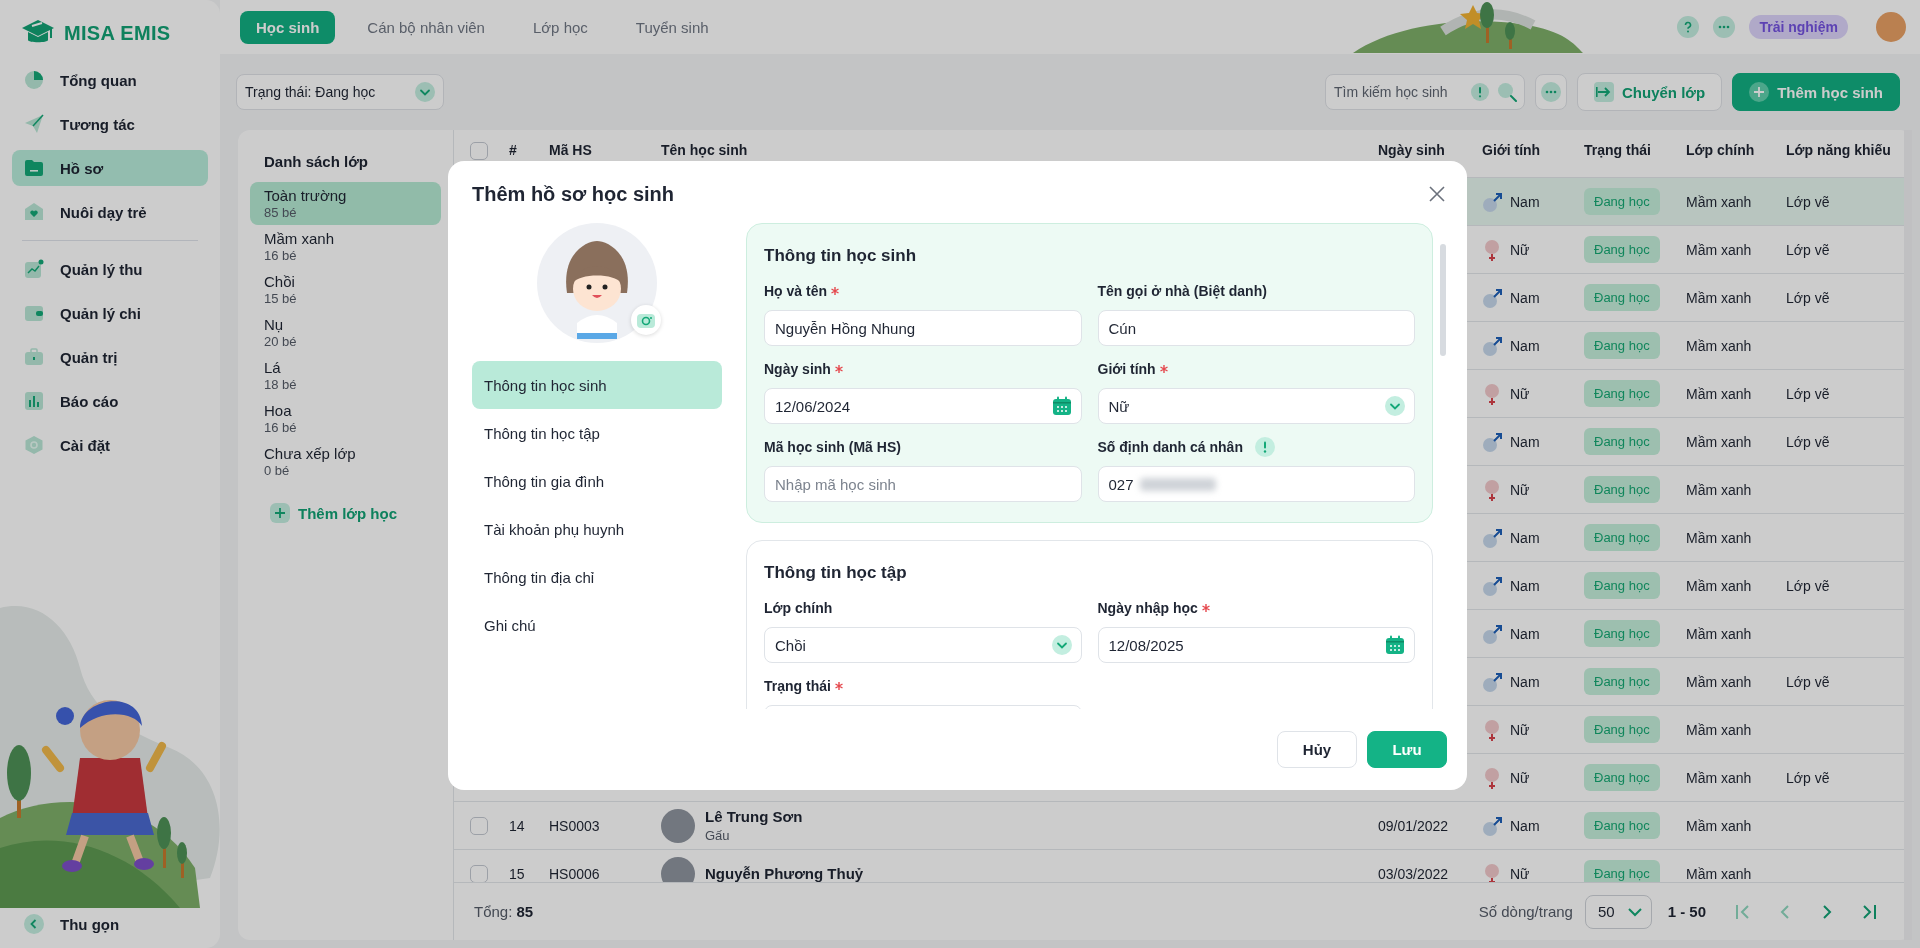  Describe the element at coordinates (117, 33) in the screenshot. I see `brand-name: MISA EMIS` at that location.